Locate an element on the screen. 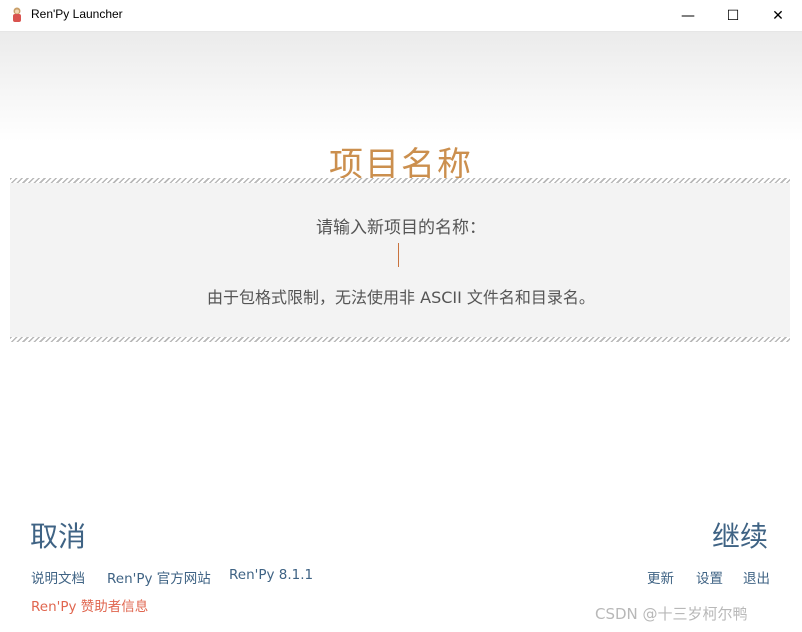 Image resolution: width=802 pixels, height=632 pixels. continue-button: 继续 is located at coordinates (740, 535).